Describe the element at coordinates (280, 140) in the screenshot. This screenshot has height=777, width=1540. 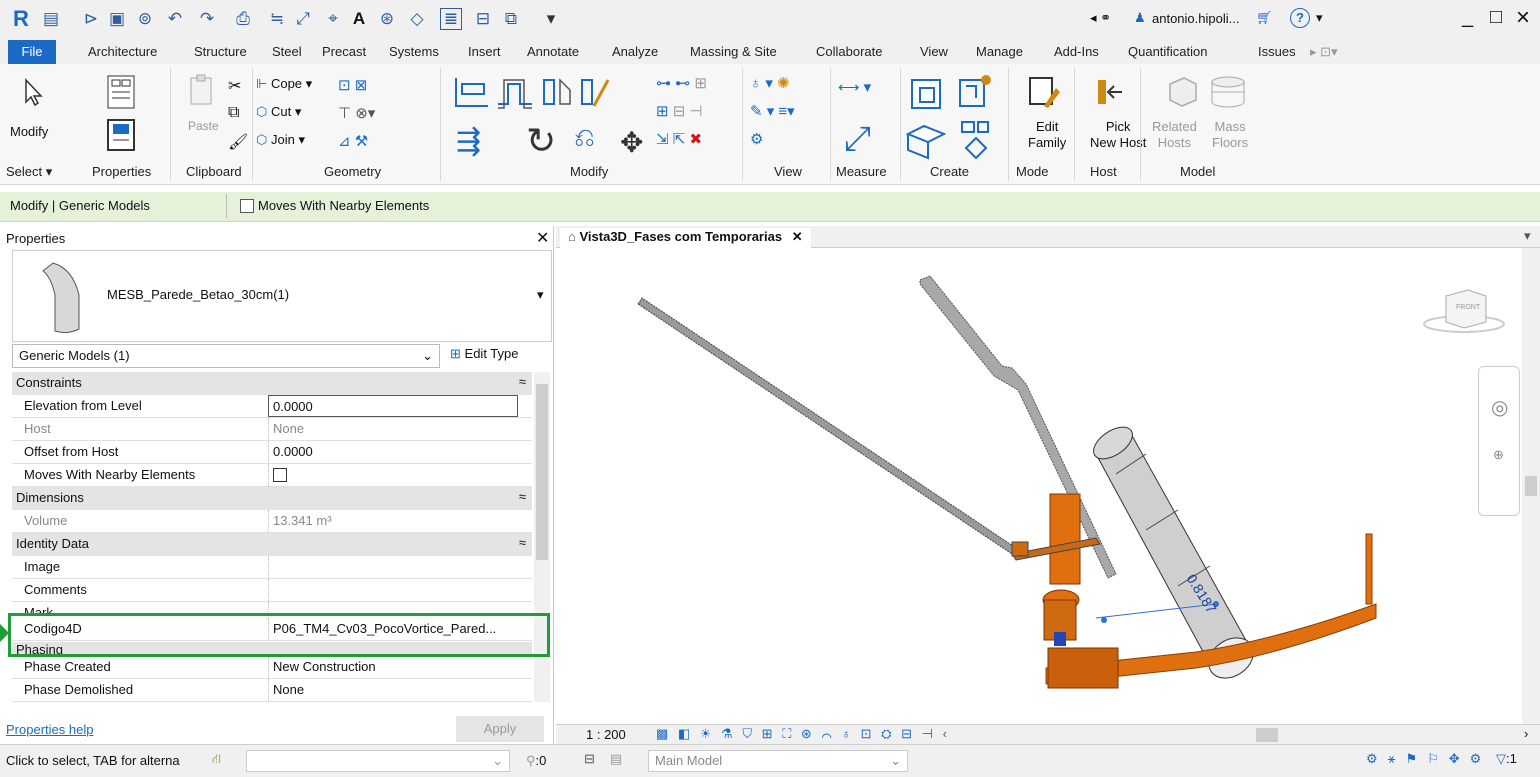
I see `join-button: ⬡ Join ▾` at that location.